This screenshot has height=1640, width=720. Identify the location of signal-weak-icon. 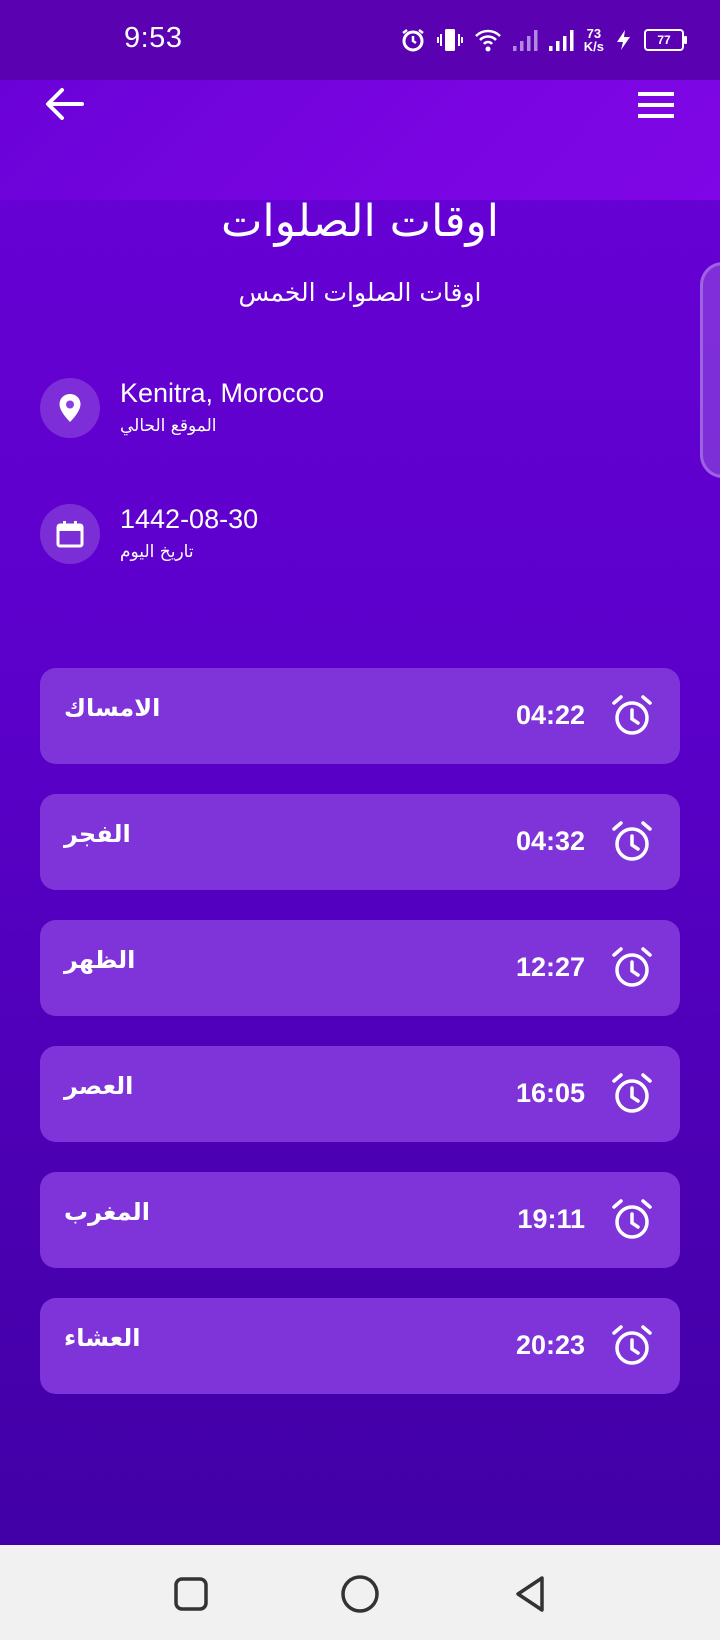
(525, 40).